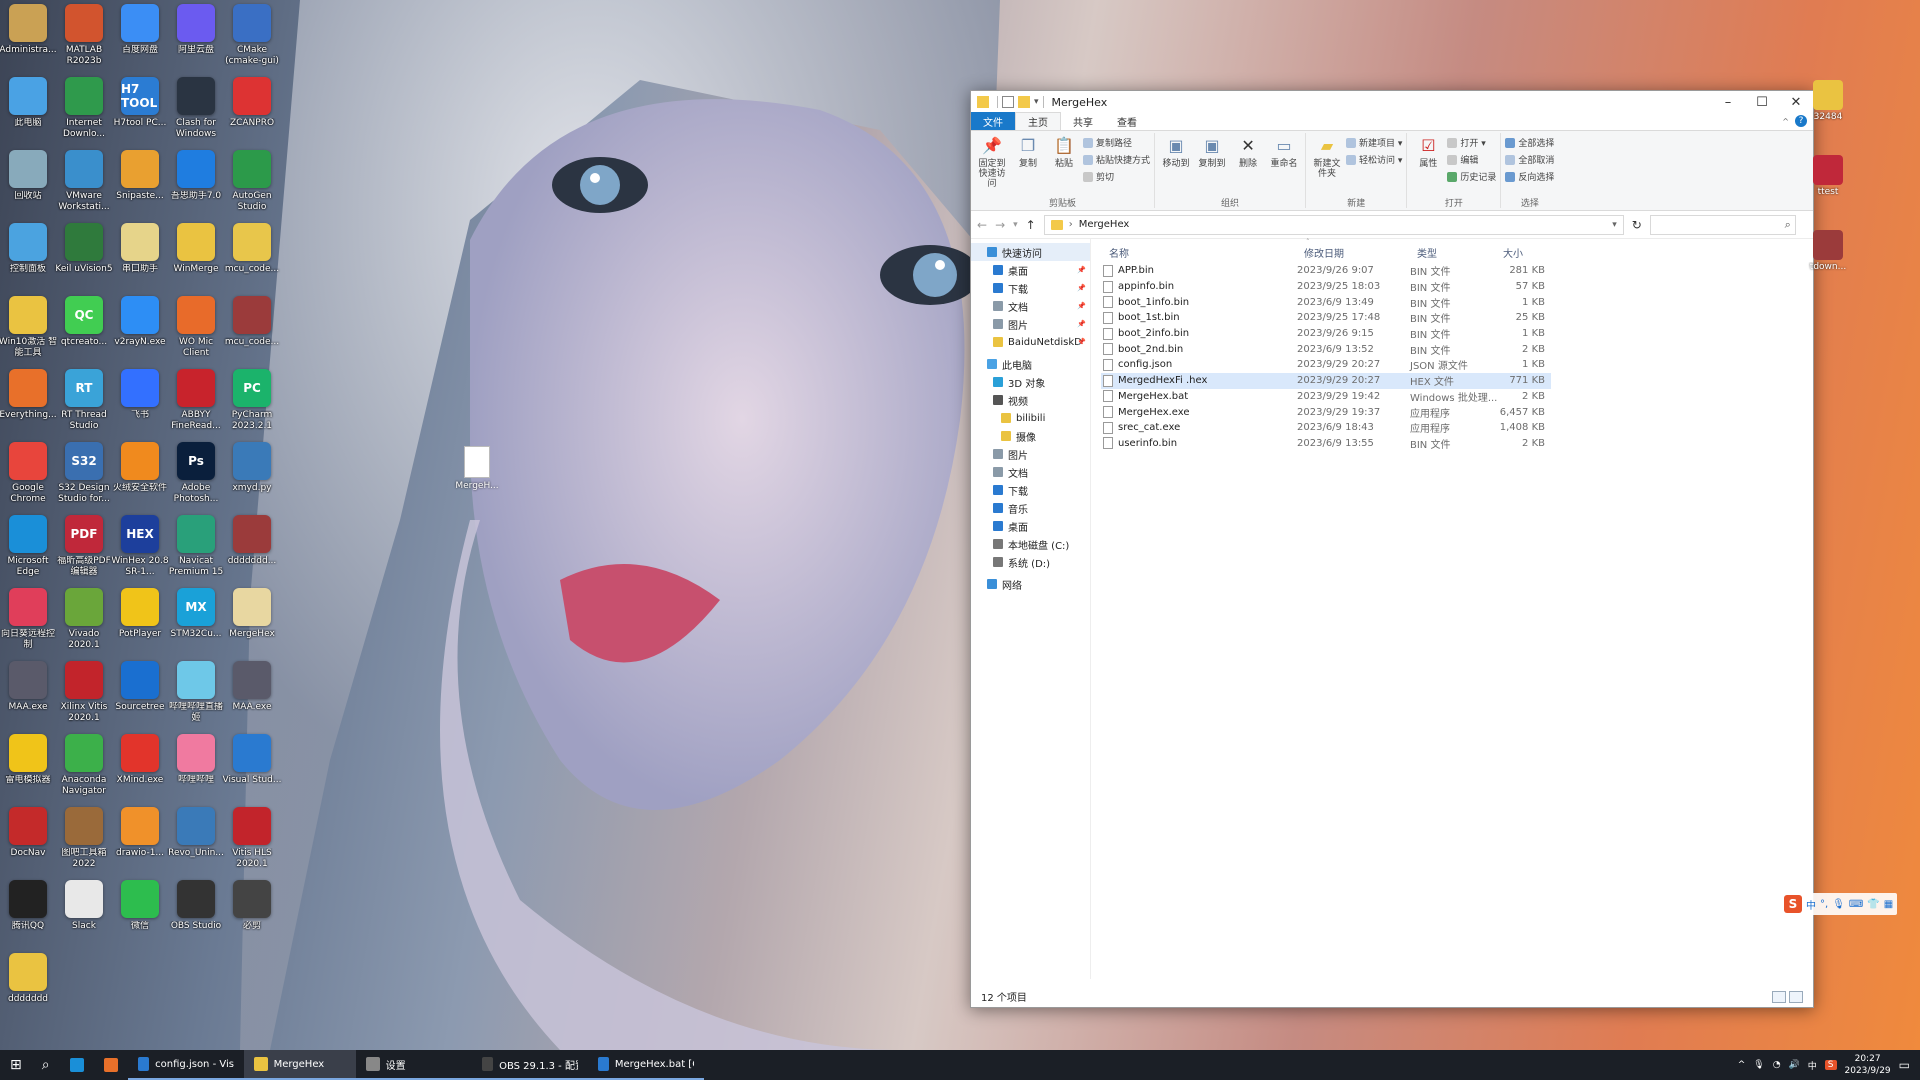 The image size is (1920, 1080). I want to click on desktop-icon: 飞书, so click(140, 405).